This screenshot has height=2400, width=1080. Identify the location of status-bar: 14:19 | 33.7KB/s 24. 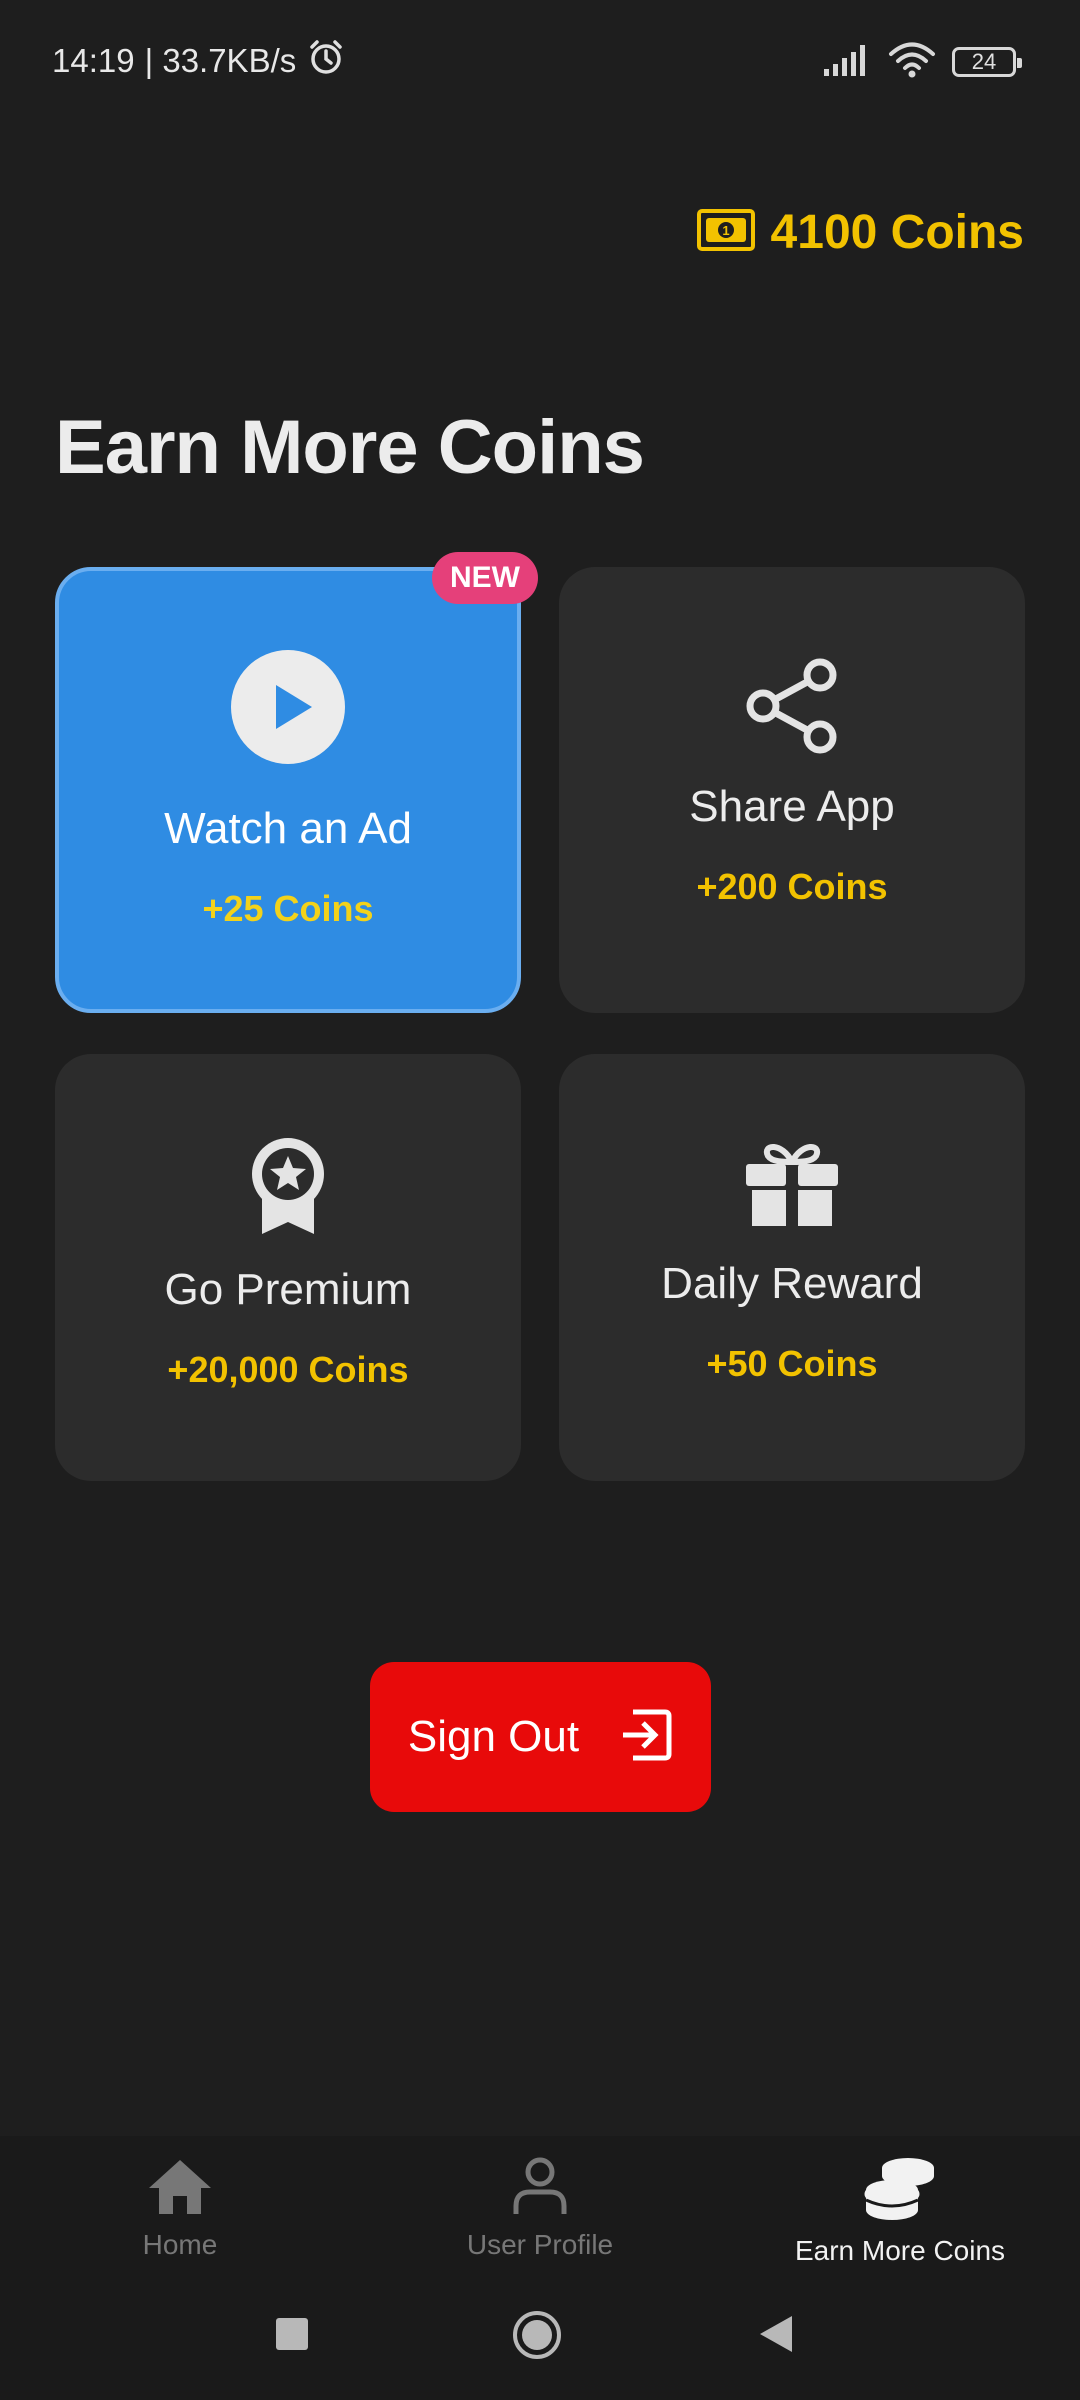
(540, 60).